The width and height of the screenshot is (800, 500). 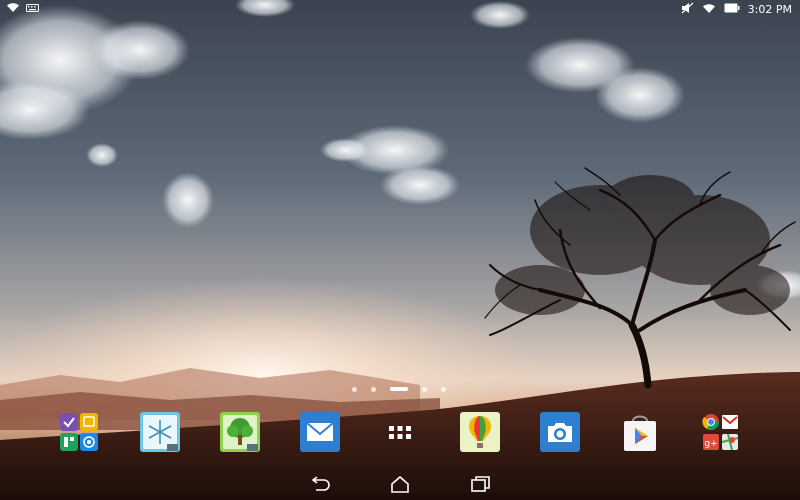 I want to click on email-app, so click(x=320, y=432).